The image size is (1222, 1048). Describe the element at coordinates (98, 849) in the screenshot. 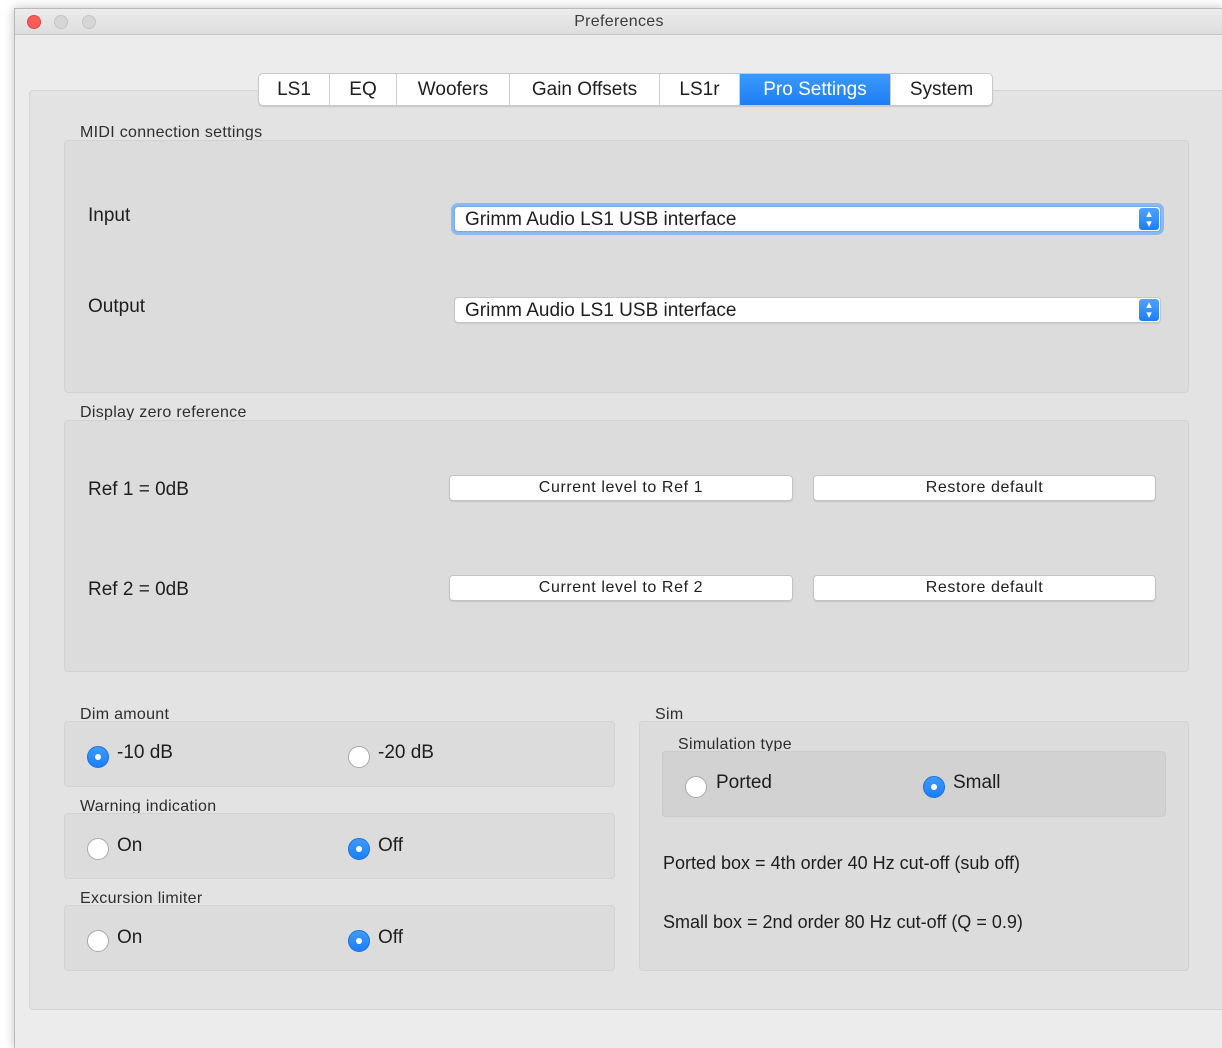

I see `warning-on-radio` at that location.